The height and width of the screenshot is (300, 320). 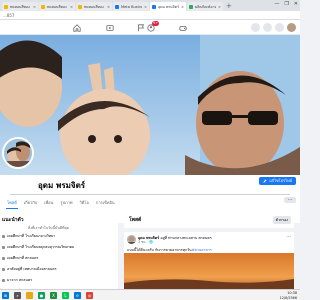 I want to click on new-tab-button: +, so click(x=229, y=6).